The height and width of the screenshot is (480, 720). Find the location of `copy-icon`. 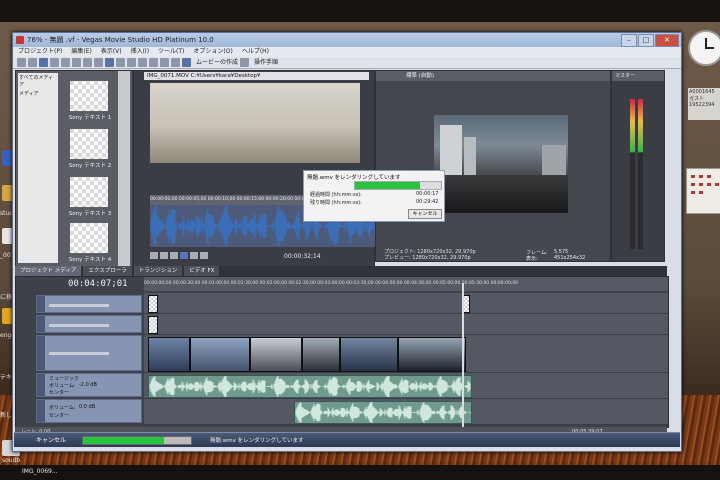

copy-icon is located at coordinates (65, 62).